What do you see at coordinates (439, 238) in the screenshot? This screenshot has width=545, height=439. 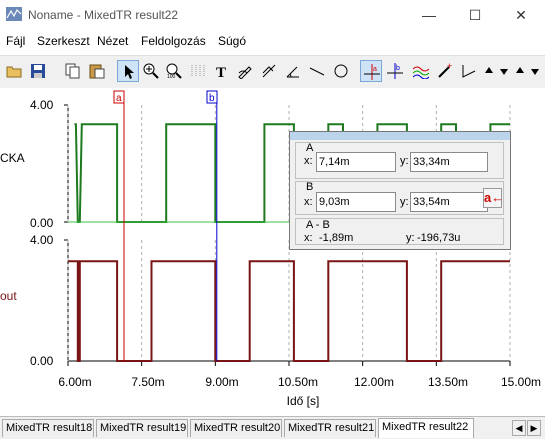 I see `cursor-diff-y-value: -196,73u` at bounding box center [439, 238].